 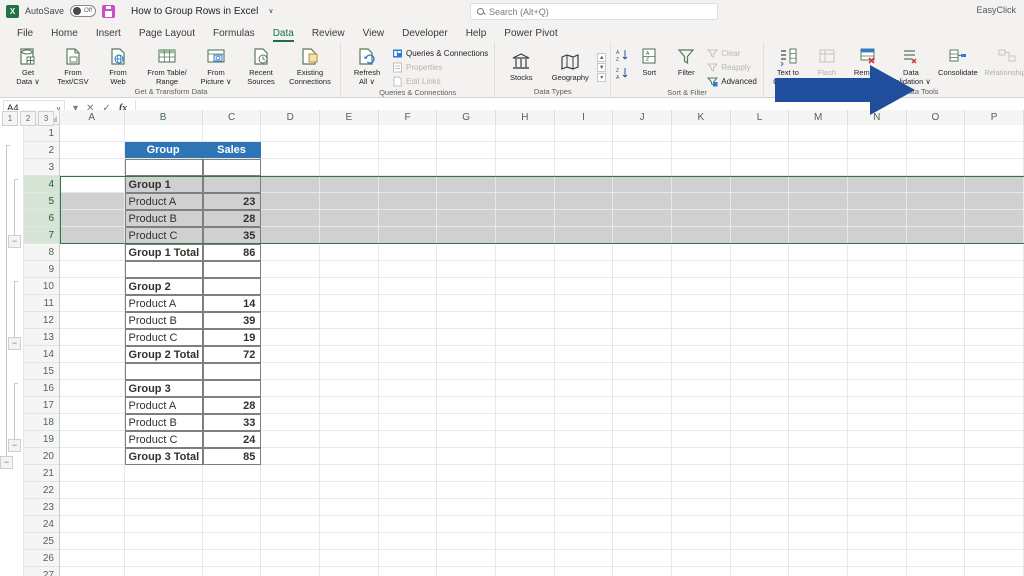 I want to click on cell-P18, so click(x=994, y=422).